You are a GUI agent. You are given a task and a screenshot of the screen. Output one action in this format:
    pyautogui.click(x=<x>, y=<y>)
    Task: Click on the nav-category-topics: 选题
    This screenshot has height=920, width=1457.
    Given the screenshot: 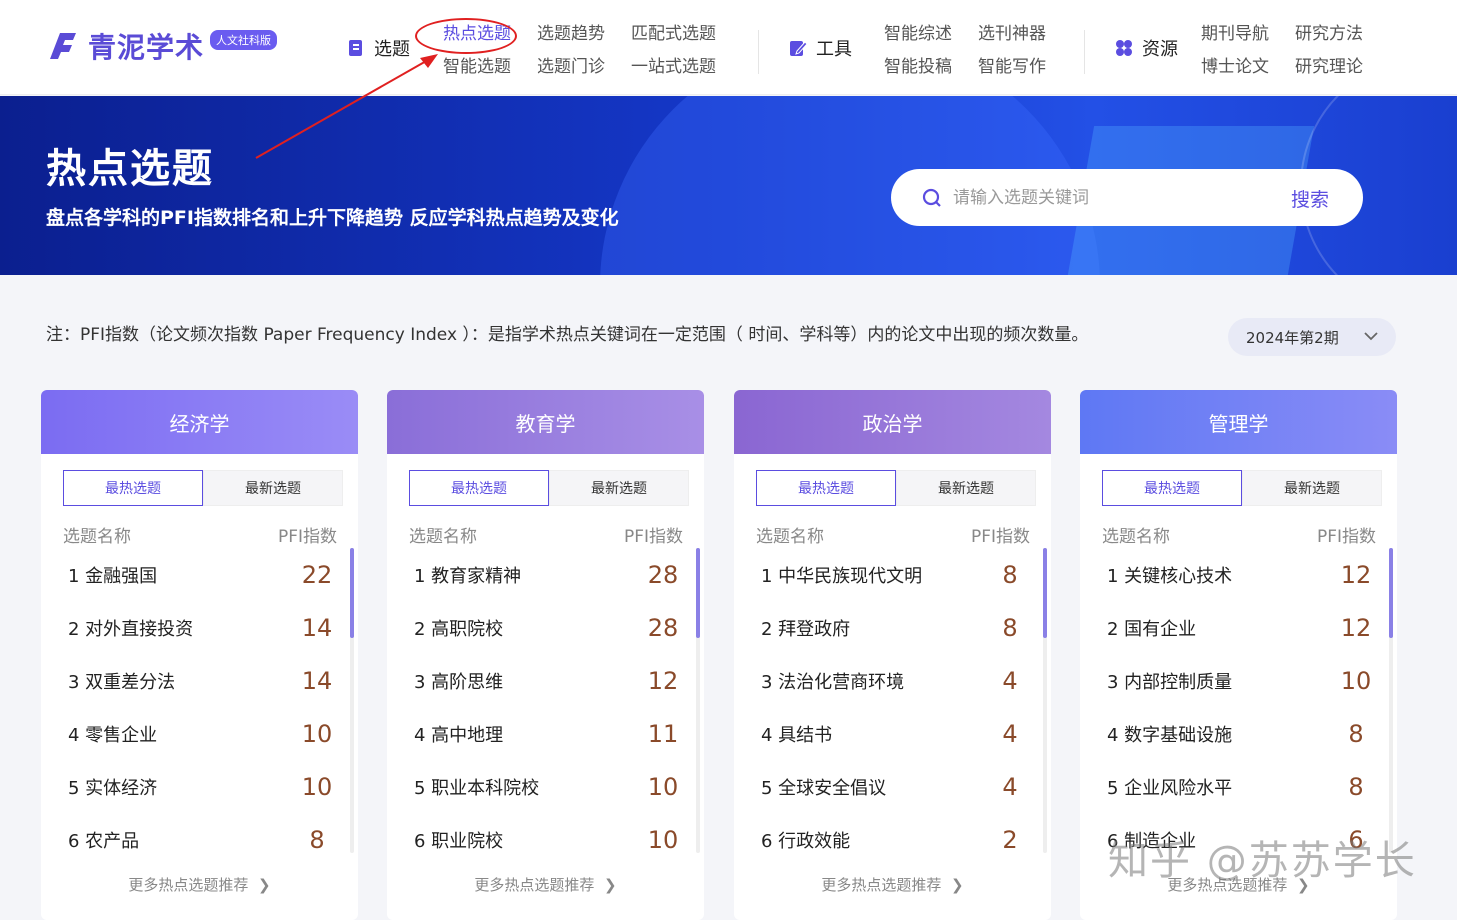 What is the action you would take?
    pyautogui.click(x=378, y=48)
    